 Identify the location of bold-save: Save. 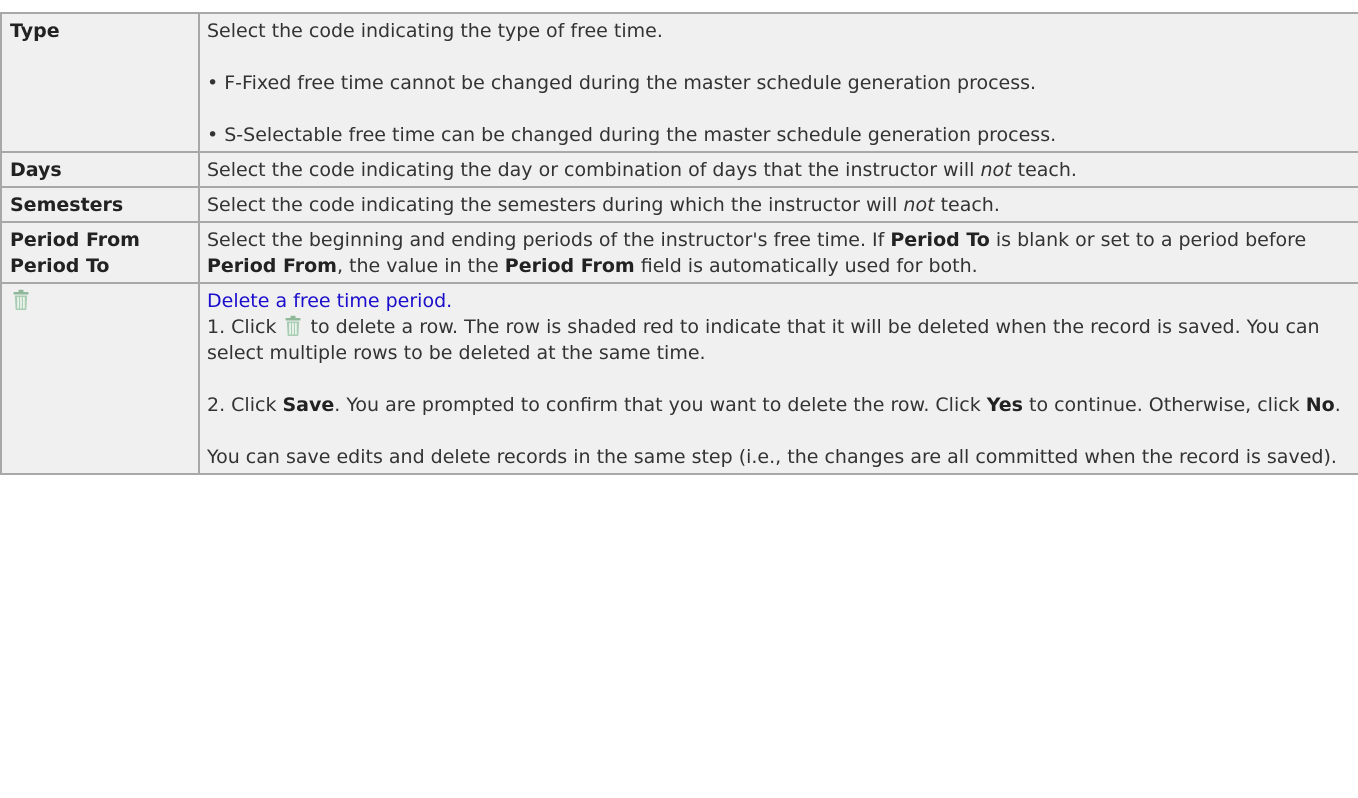
(308, 405).